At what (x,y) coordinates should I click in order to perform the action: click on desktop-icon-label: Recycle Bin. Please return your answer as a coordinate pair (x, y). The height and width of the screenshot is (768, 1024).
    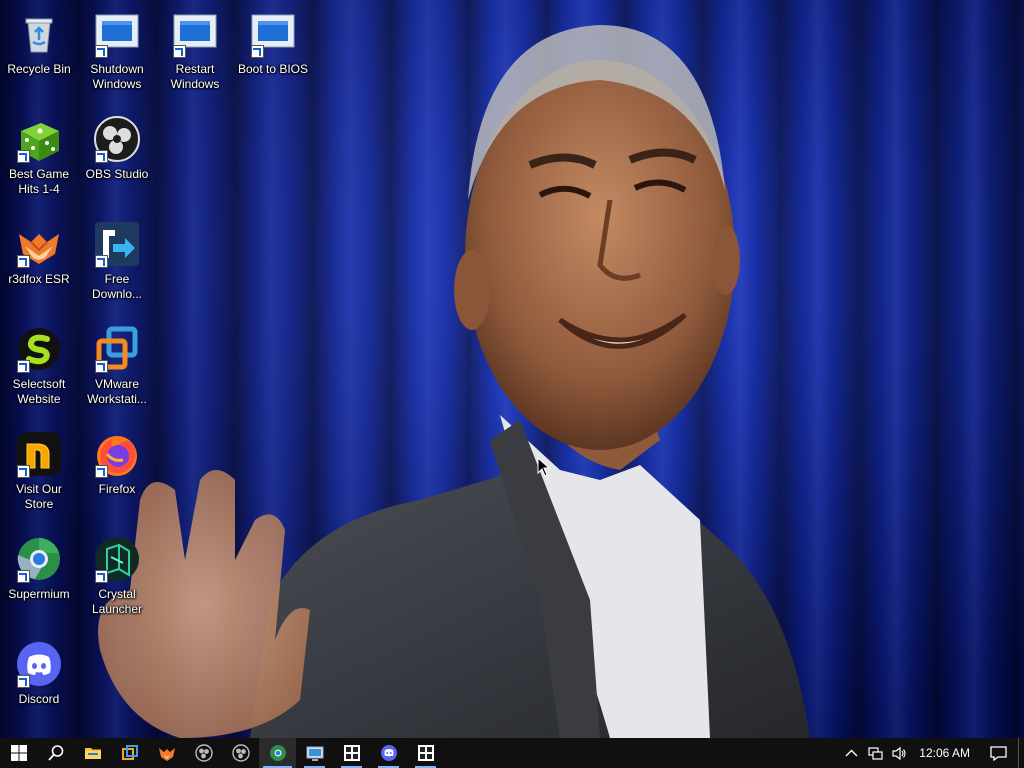
    Looking at the image, I should click on (39, 69).